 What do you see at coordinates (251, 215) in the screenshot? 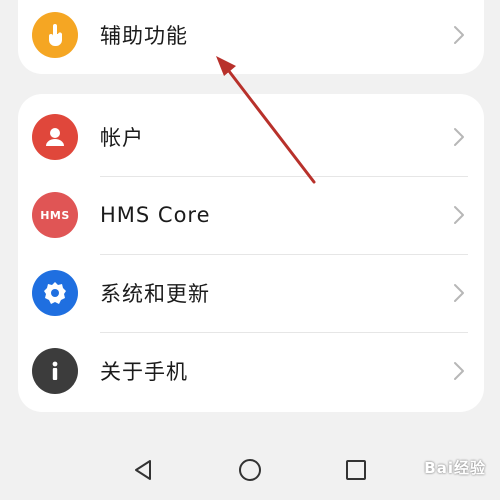
I see `settings-item-hms-core: HMS HMS Core` at bounding box center [251, 215].